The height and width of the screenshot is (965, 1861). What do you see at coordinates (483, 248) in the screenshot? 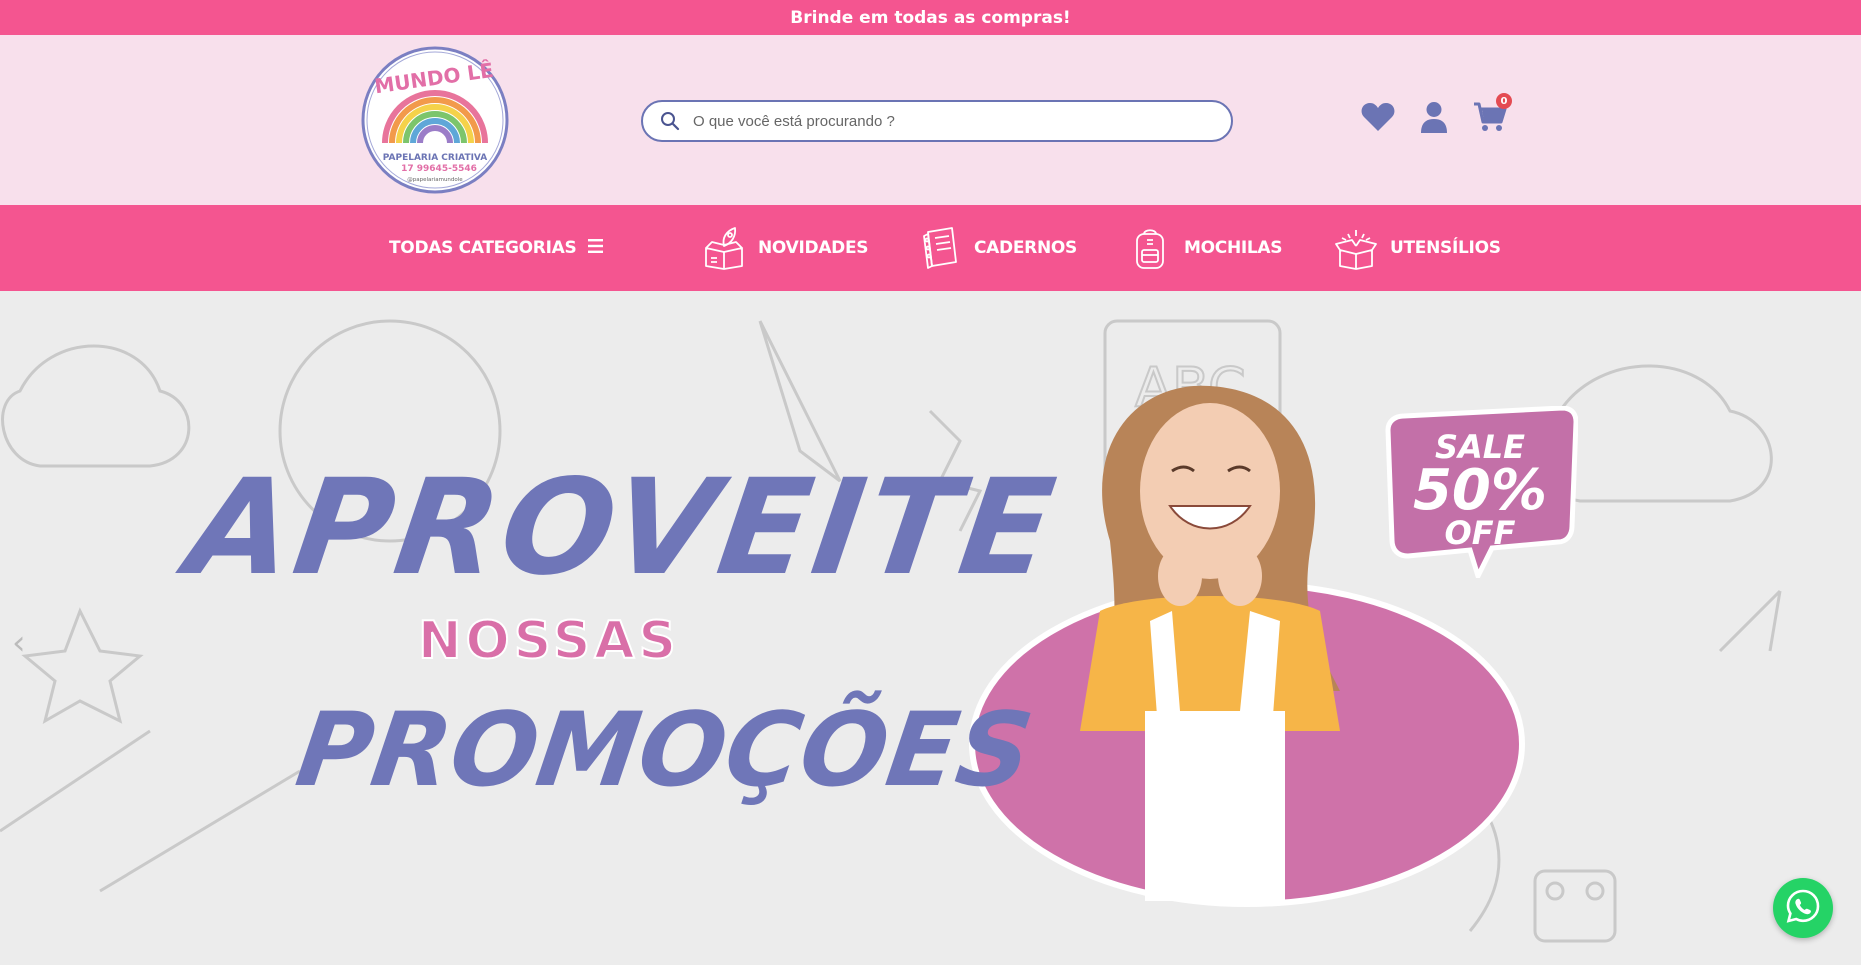
I see `all-categories-label: TODAS CATEGORIAS` at bounding box center [483, 248].